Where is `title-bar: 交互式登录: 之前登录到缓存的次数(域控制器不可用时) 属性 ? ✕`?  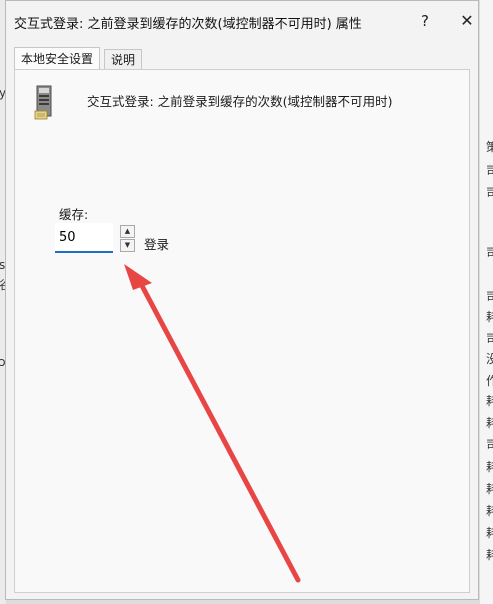
title-bar: 交互式登录: 之前登录到缓存的次数(域控制器不可用时) 属性 ? ✕ is located at coordinates (242, 21).